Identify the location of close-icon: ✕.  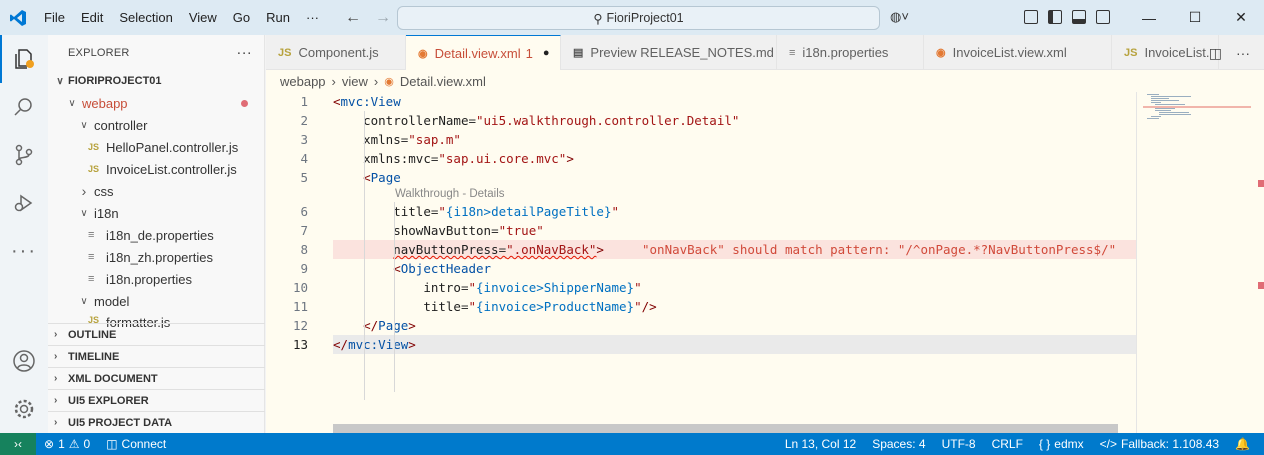
(1241, 17).